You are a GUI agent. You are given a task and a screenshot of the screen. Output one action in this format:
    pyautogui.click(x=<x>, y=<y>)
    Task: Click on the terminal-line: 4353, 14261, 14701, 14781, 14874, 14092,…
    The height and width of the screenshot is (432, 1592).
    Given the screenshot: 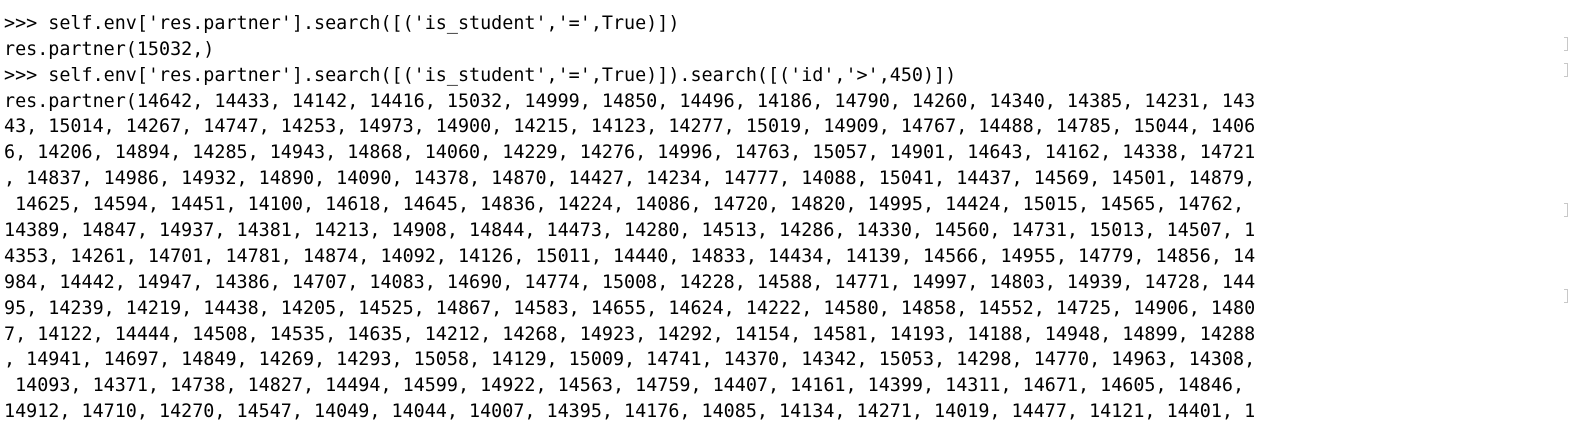 What is the action you would take?
    pyautogui.click(x=630, y=256)
    